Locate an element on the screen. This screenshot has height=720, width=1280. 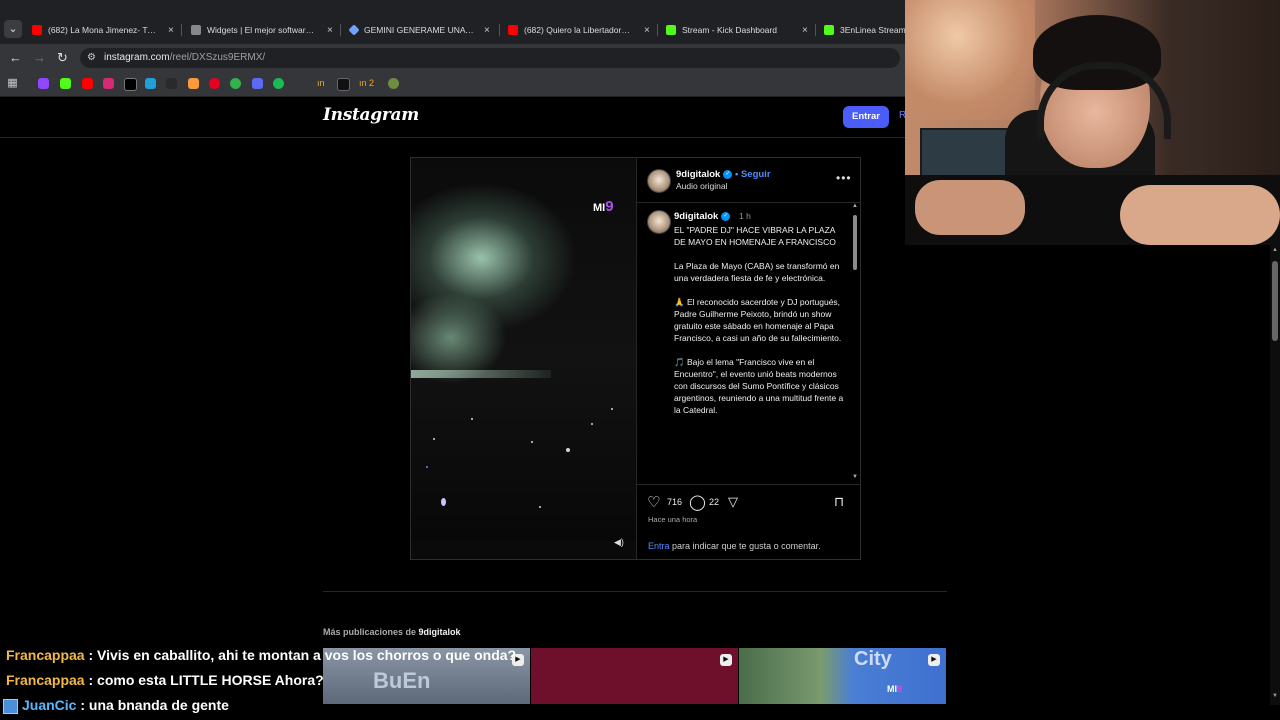
more-options-icon: ••• is located at coordinates (844, 178).